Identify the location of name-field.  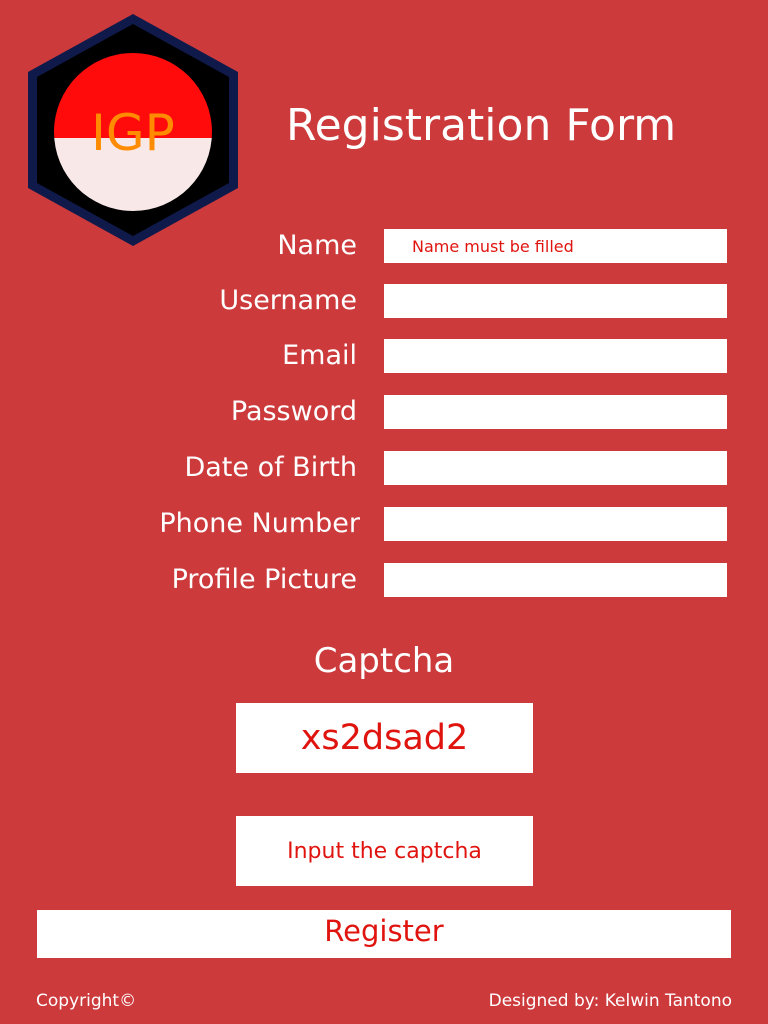
(555, 246).